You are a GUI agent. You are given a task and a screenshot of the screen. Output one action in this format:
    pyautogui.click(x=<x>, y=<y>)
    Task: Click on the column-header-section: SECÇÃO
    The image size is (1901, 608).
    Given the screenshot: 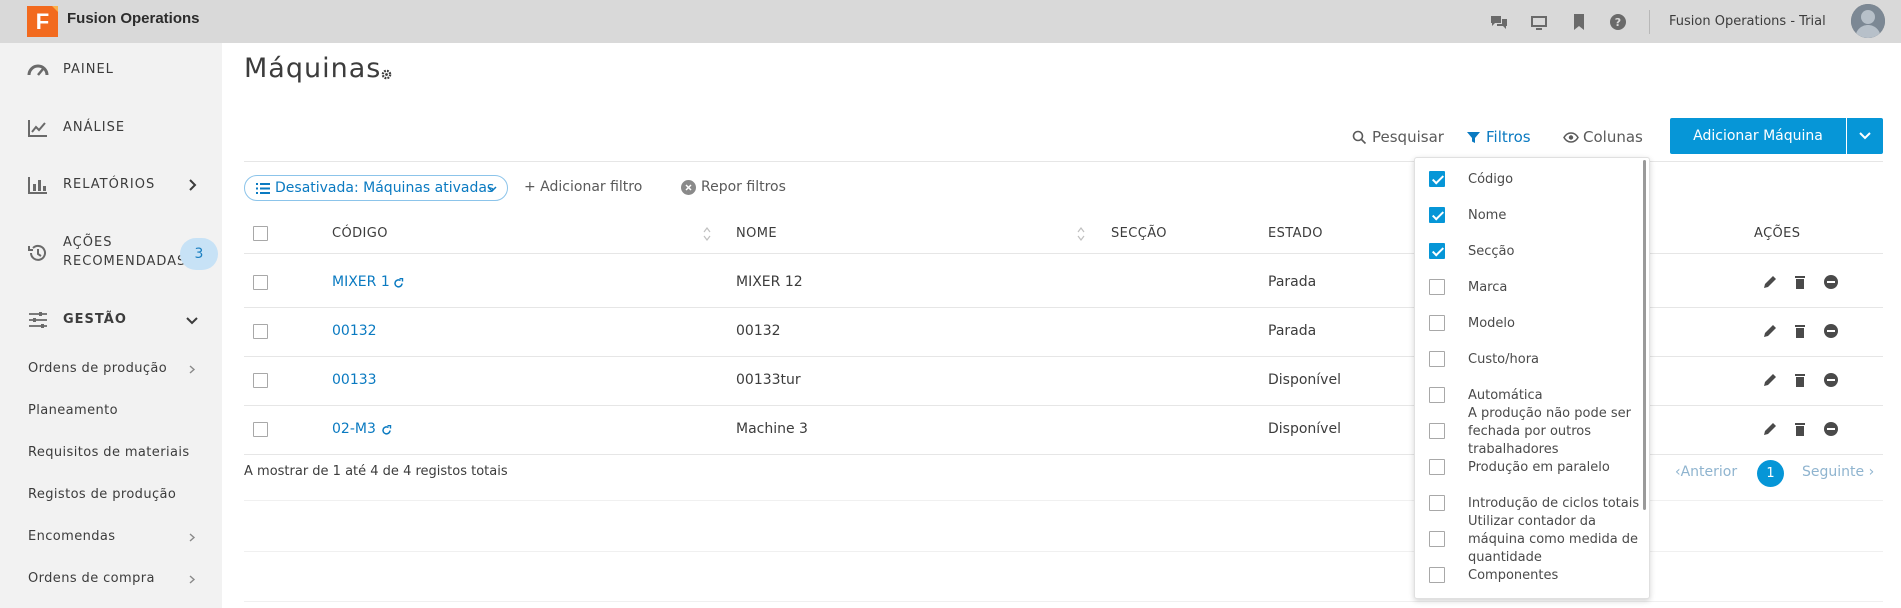 What is the action you would take?
    pyautogui.click(x=1139, y=233)
    